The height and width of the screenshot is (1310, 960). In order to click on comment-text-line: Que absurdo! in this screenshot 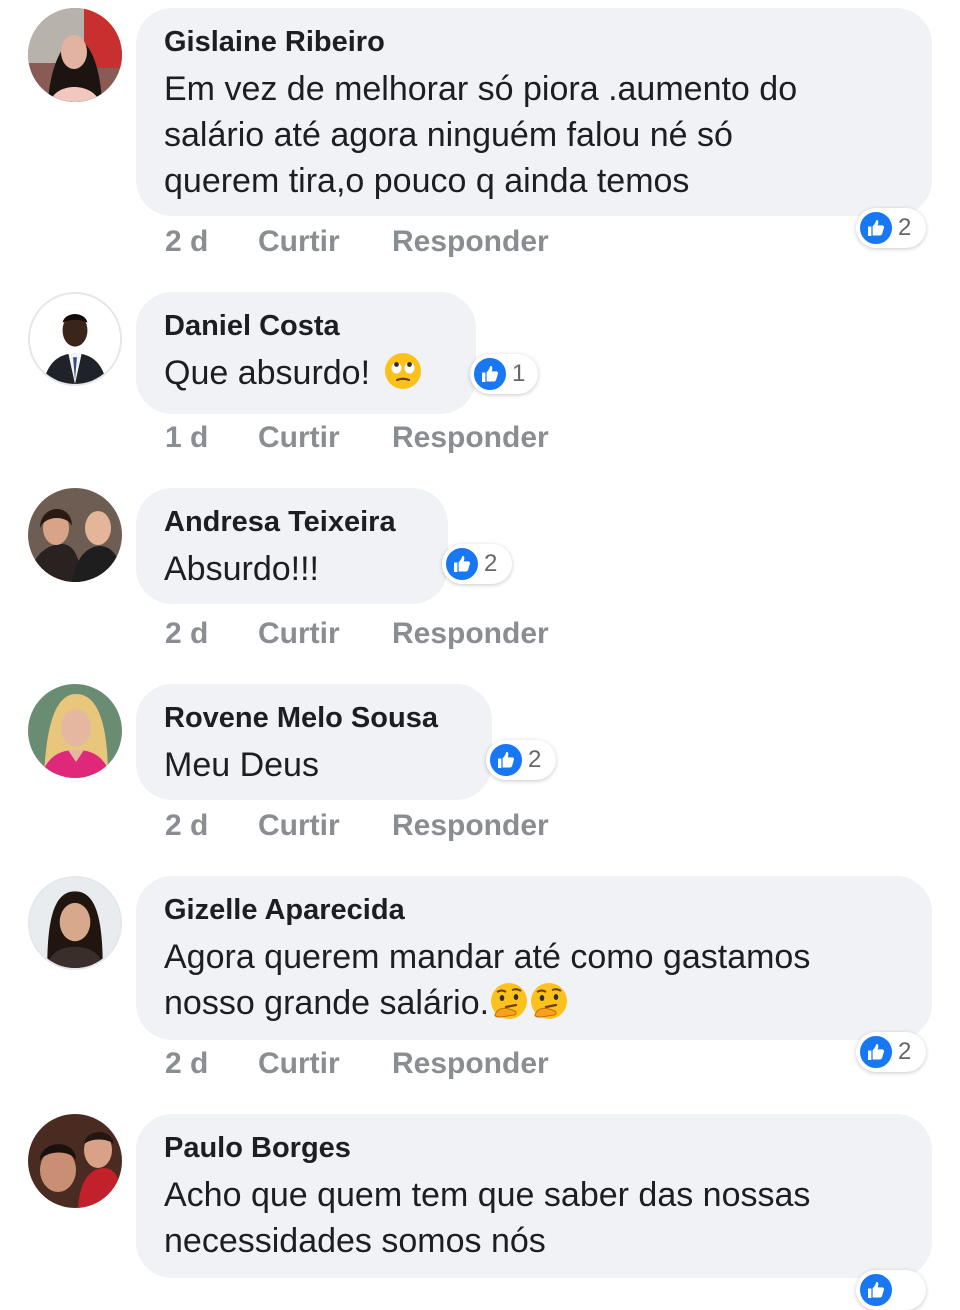, I will do `click(306, 373)`.